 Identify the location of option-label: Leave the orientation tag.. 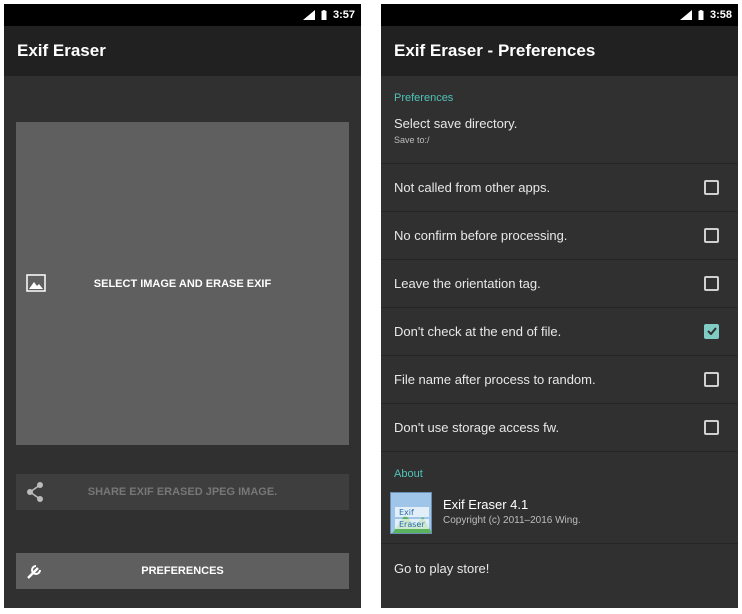
(467, 283).